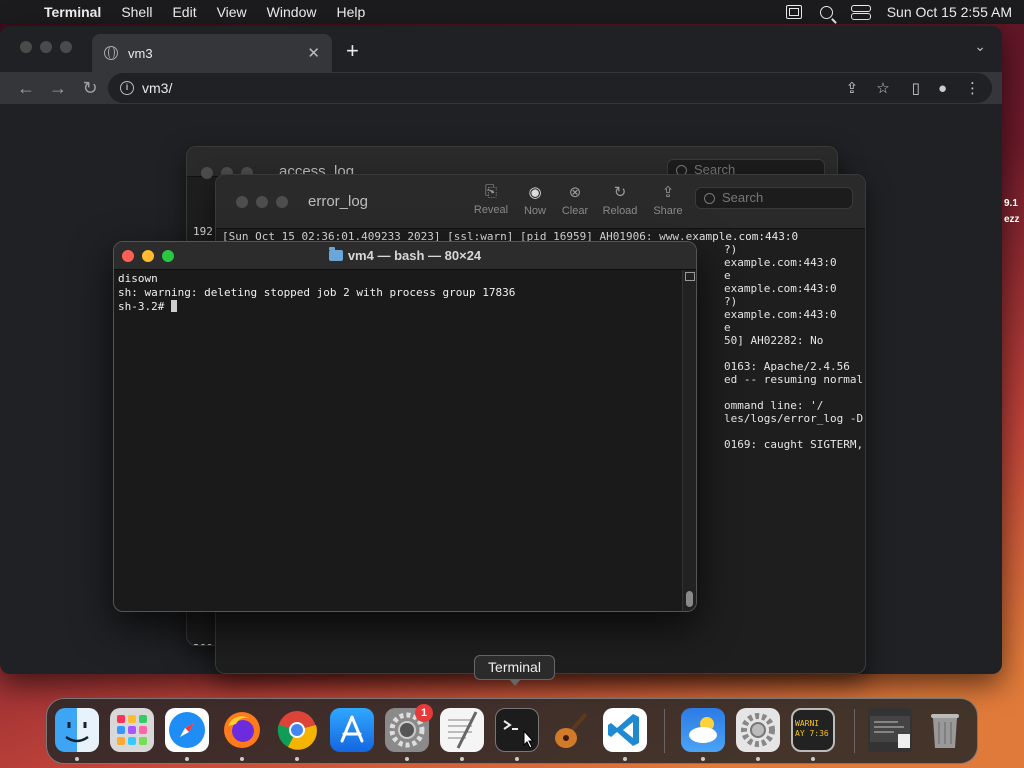  What do you see at coordinates (882, 88) in the screenshot?
I see `bookmark-star-icon: ☆` at bounding box center [882, 88].